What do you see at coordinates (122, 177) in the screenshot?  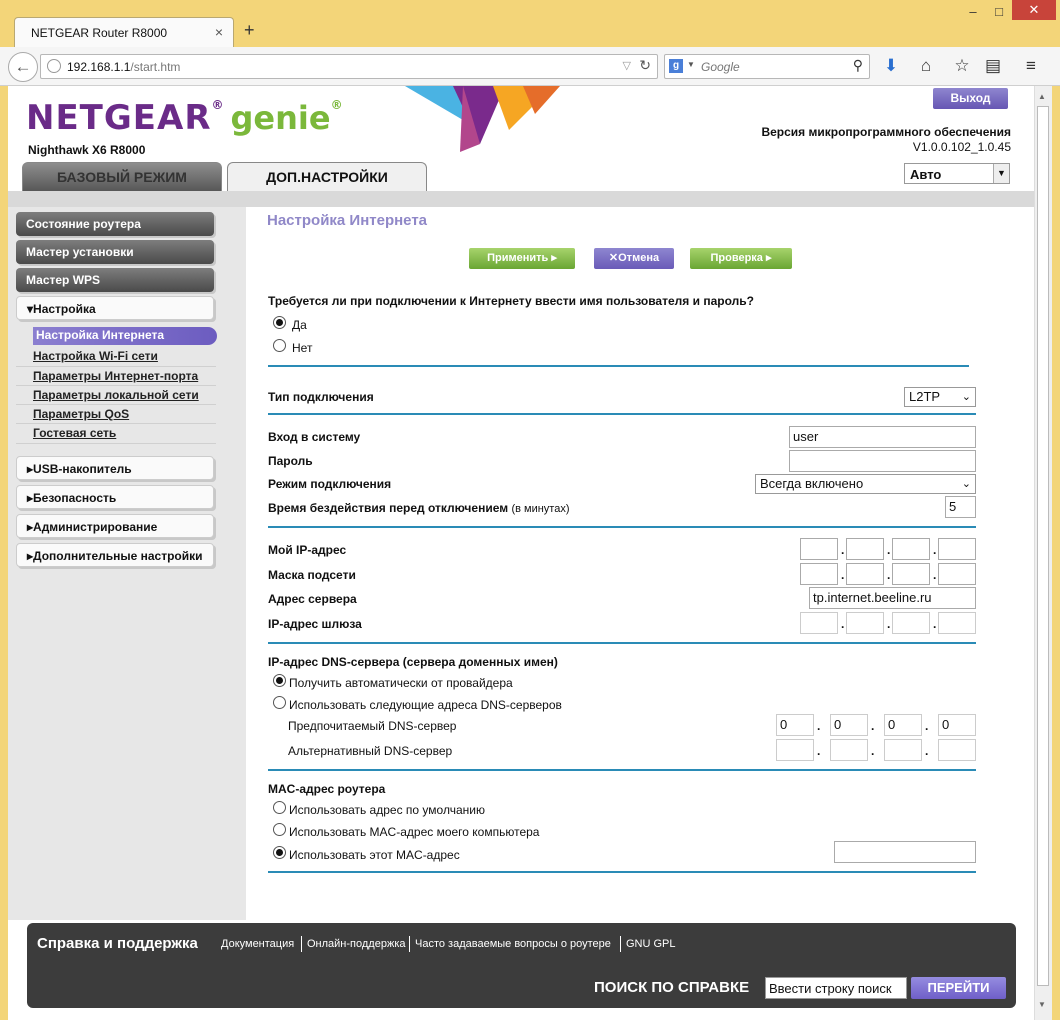 I see `tab-basic: БАЗОВЫЙ РЕЖИМ` at bounding box center [122, 177].